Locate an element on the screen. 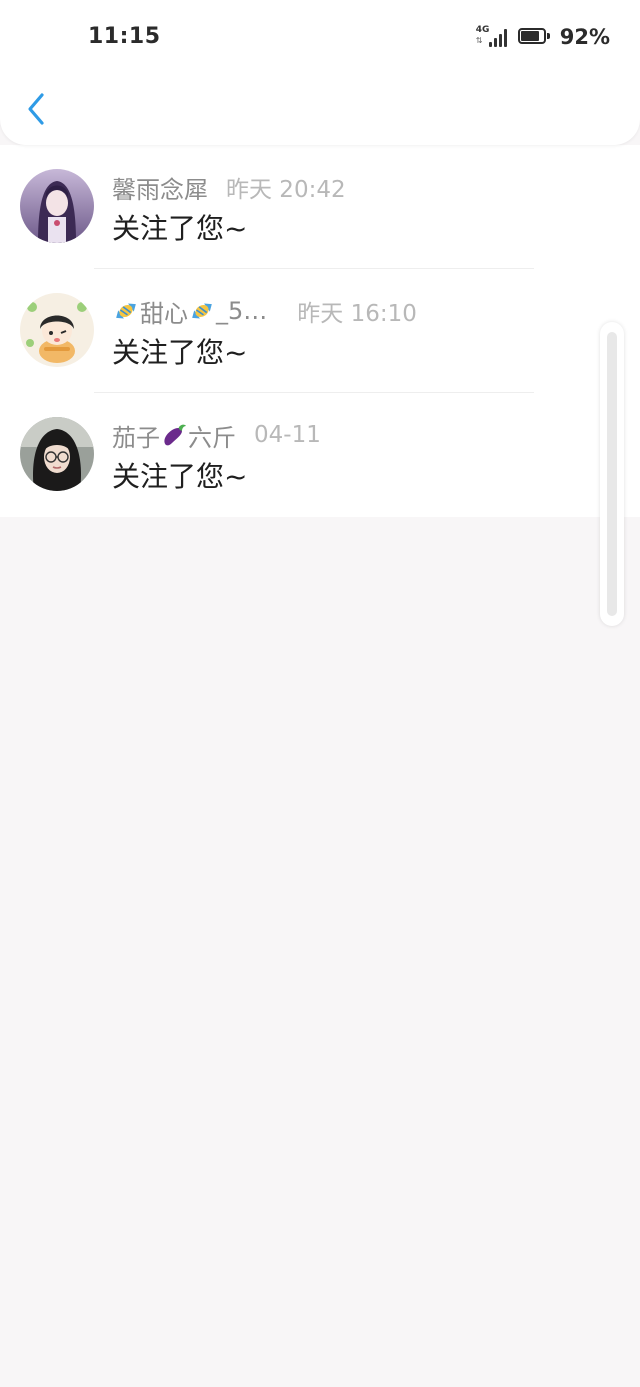 The image size is (640, 1387). status-time: 11:15 is located at coordinates (124, 36).